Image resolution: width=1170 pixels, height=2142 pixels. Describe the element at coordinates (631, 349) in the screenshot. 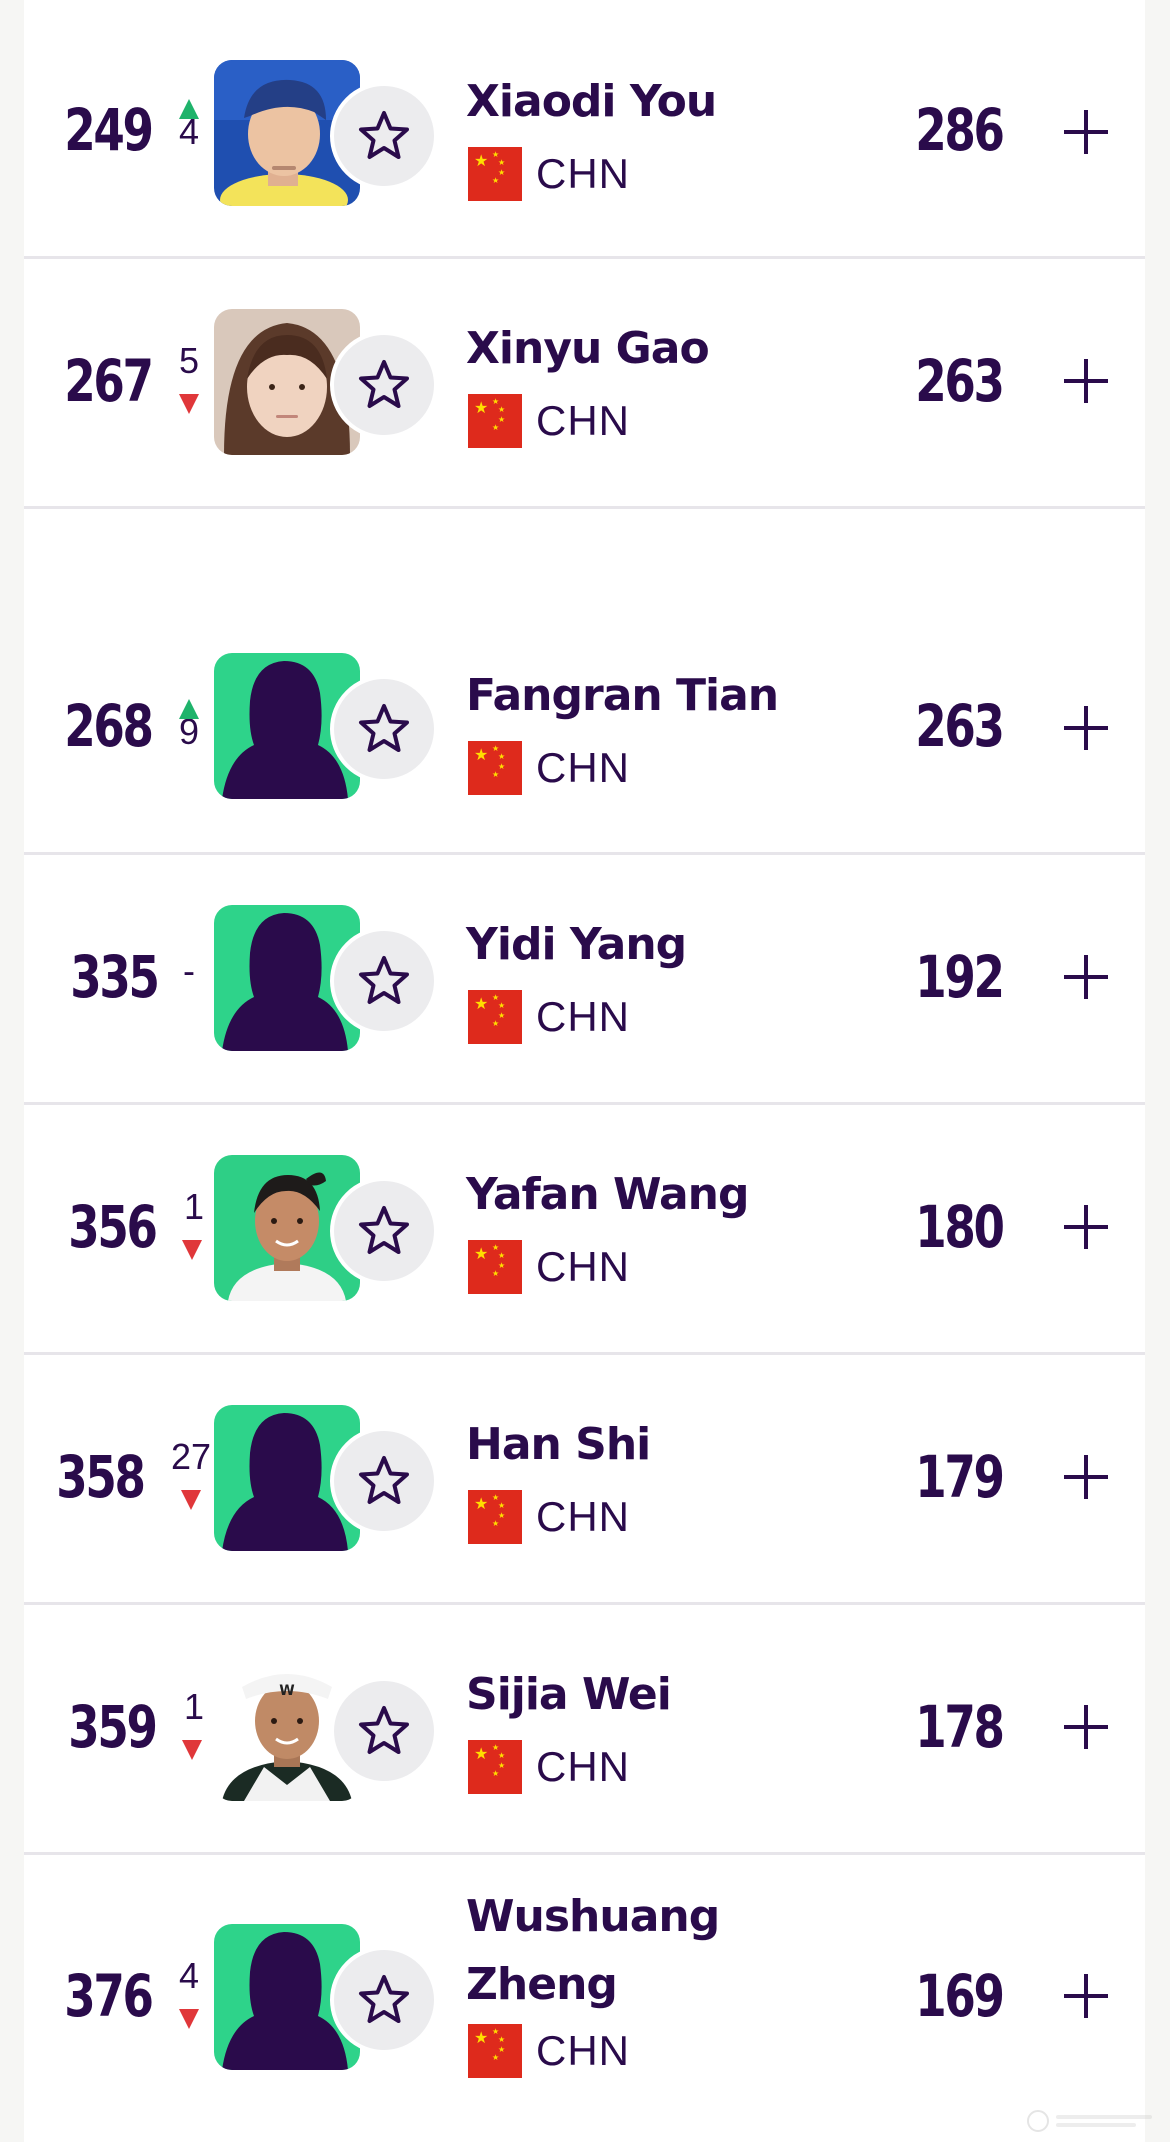

I see `player-name: Xinyu Gao` at that location.